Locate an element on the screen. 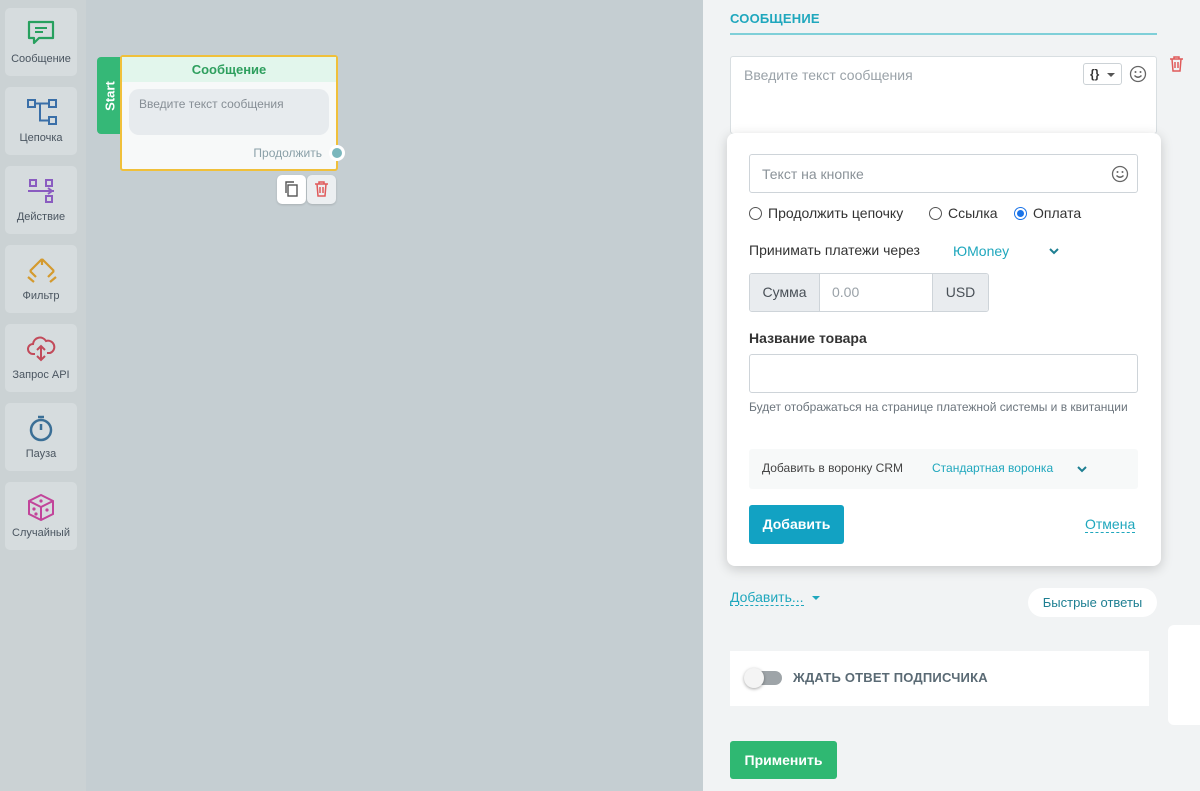  node-continue-label: Продолжить is located at coordinates (287, 153).